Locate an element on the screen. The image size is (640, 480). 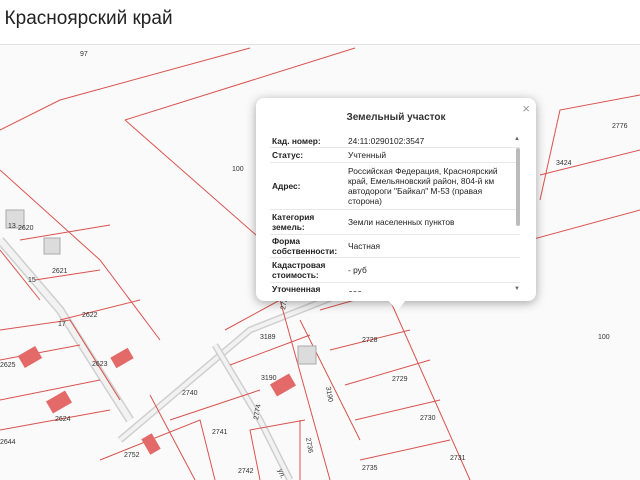
page-title: : Красноярский край is located at coordinates (86, 18).